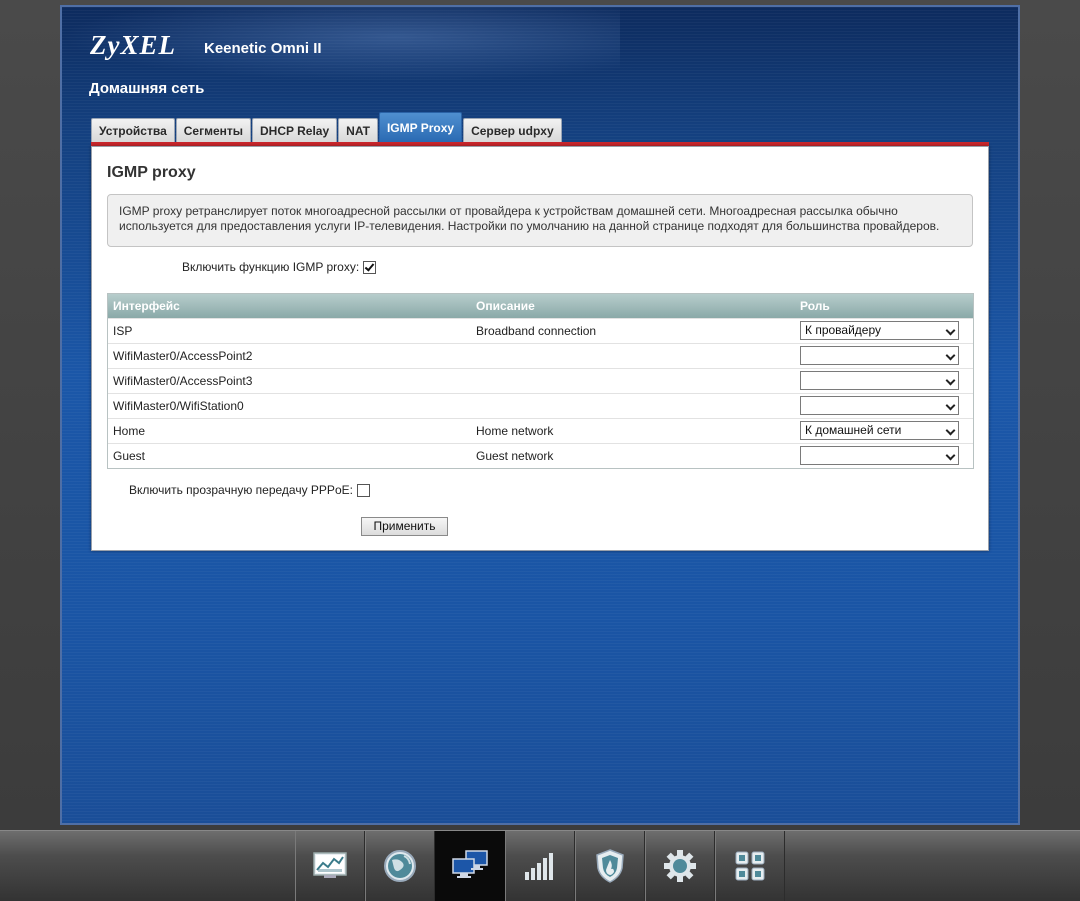 This screenshot has width=1080, height=901. Describe the element at coordinates (843, 330) in the screenshot. I see `role-select-value: К провайдеру` at that location.